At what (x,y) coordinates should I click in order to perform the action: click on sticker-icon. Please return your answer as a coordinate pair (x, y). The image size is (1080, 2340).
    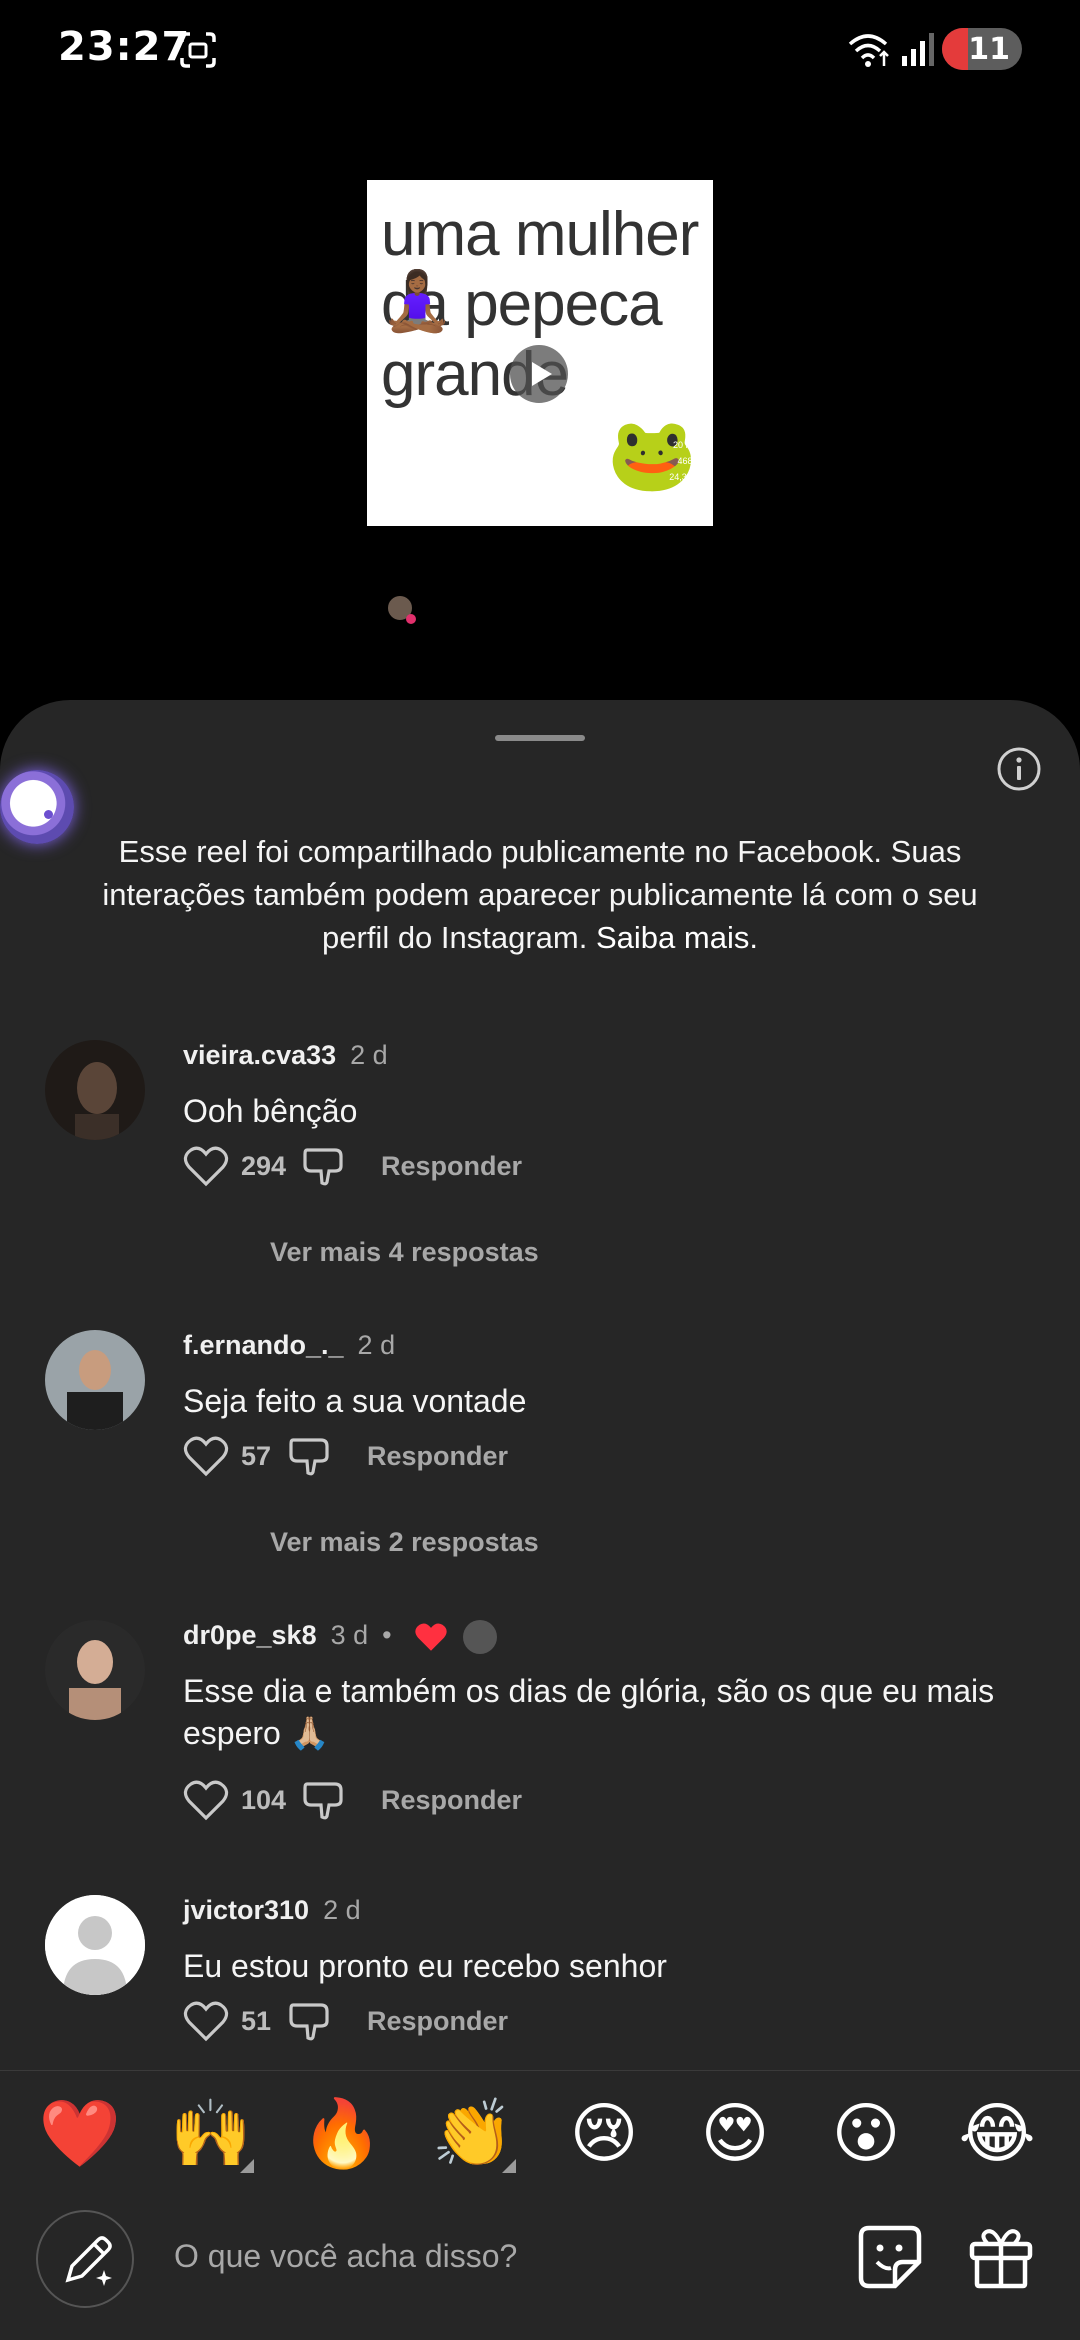
    Looking at the image, I should click on (890, 2257).